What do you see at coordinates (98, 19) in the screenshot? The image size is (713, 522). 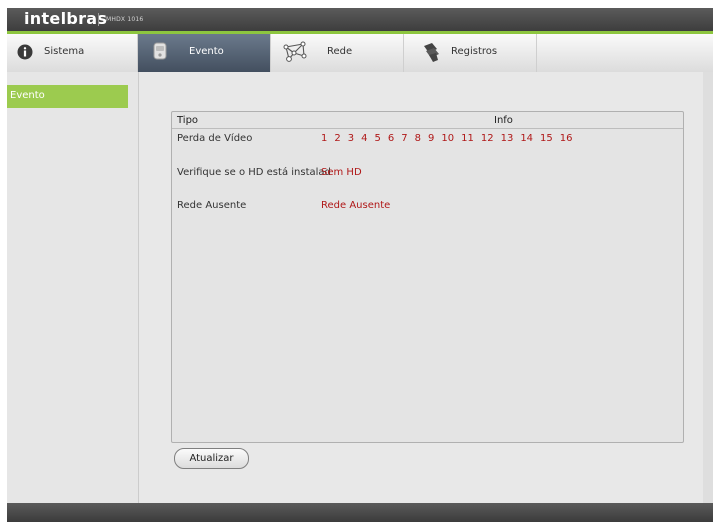 I see `title-separator` at bounding box center [98, 19].